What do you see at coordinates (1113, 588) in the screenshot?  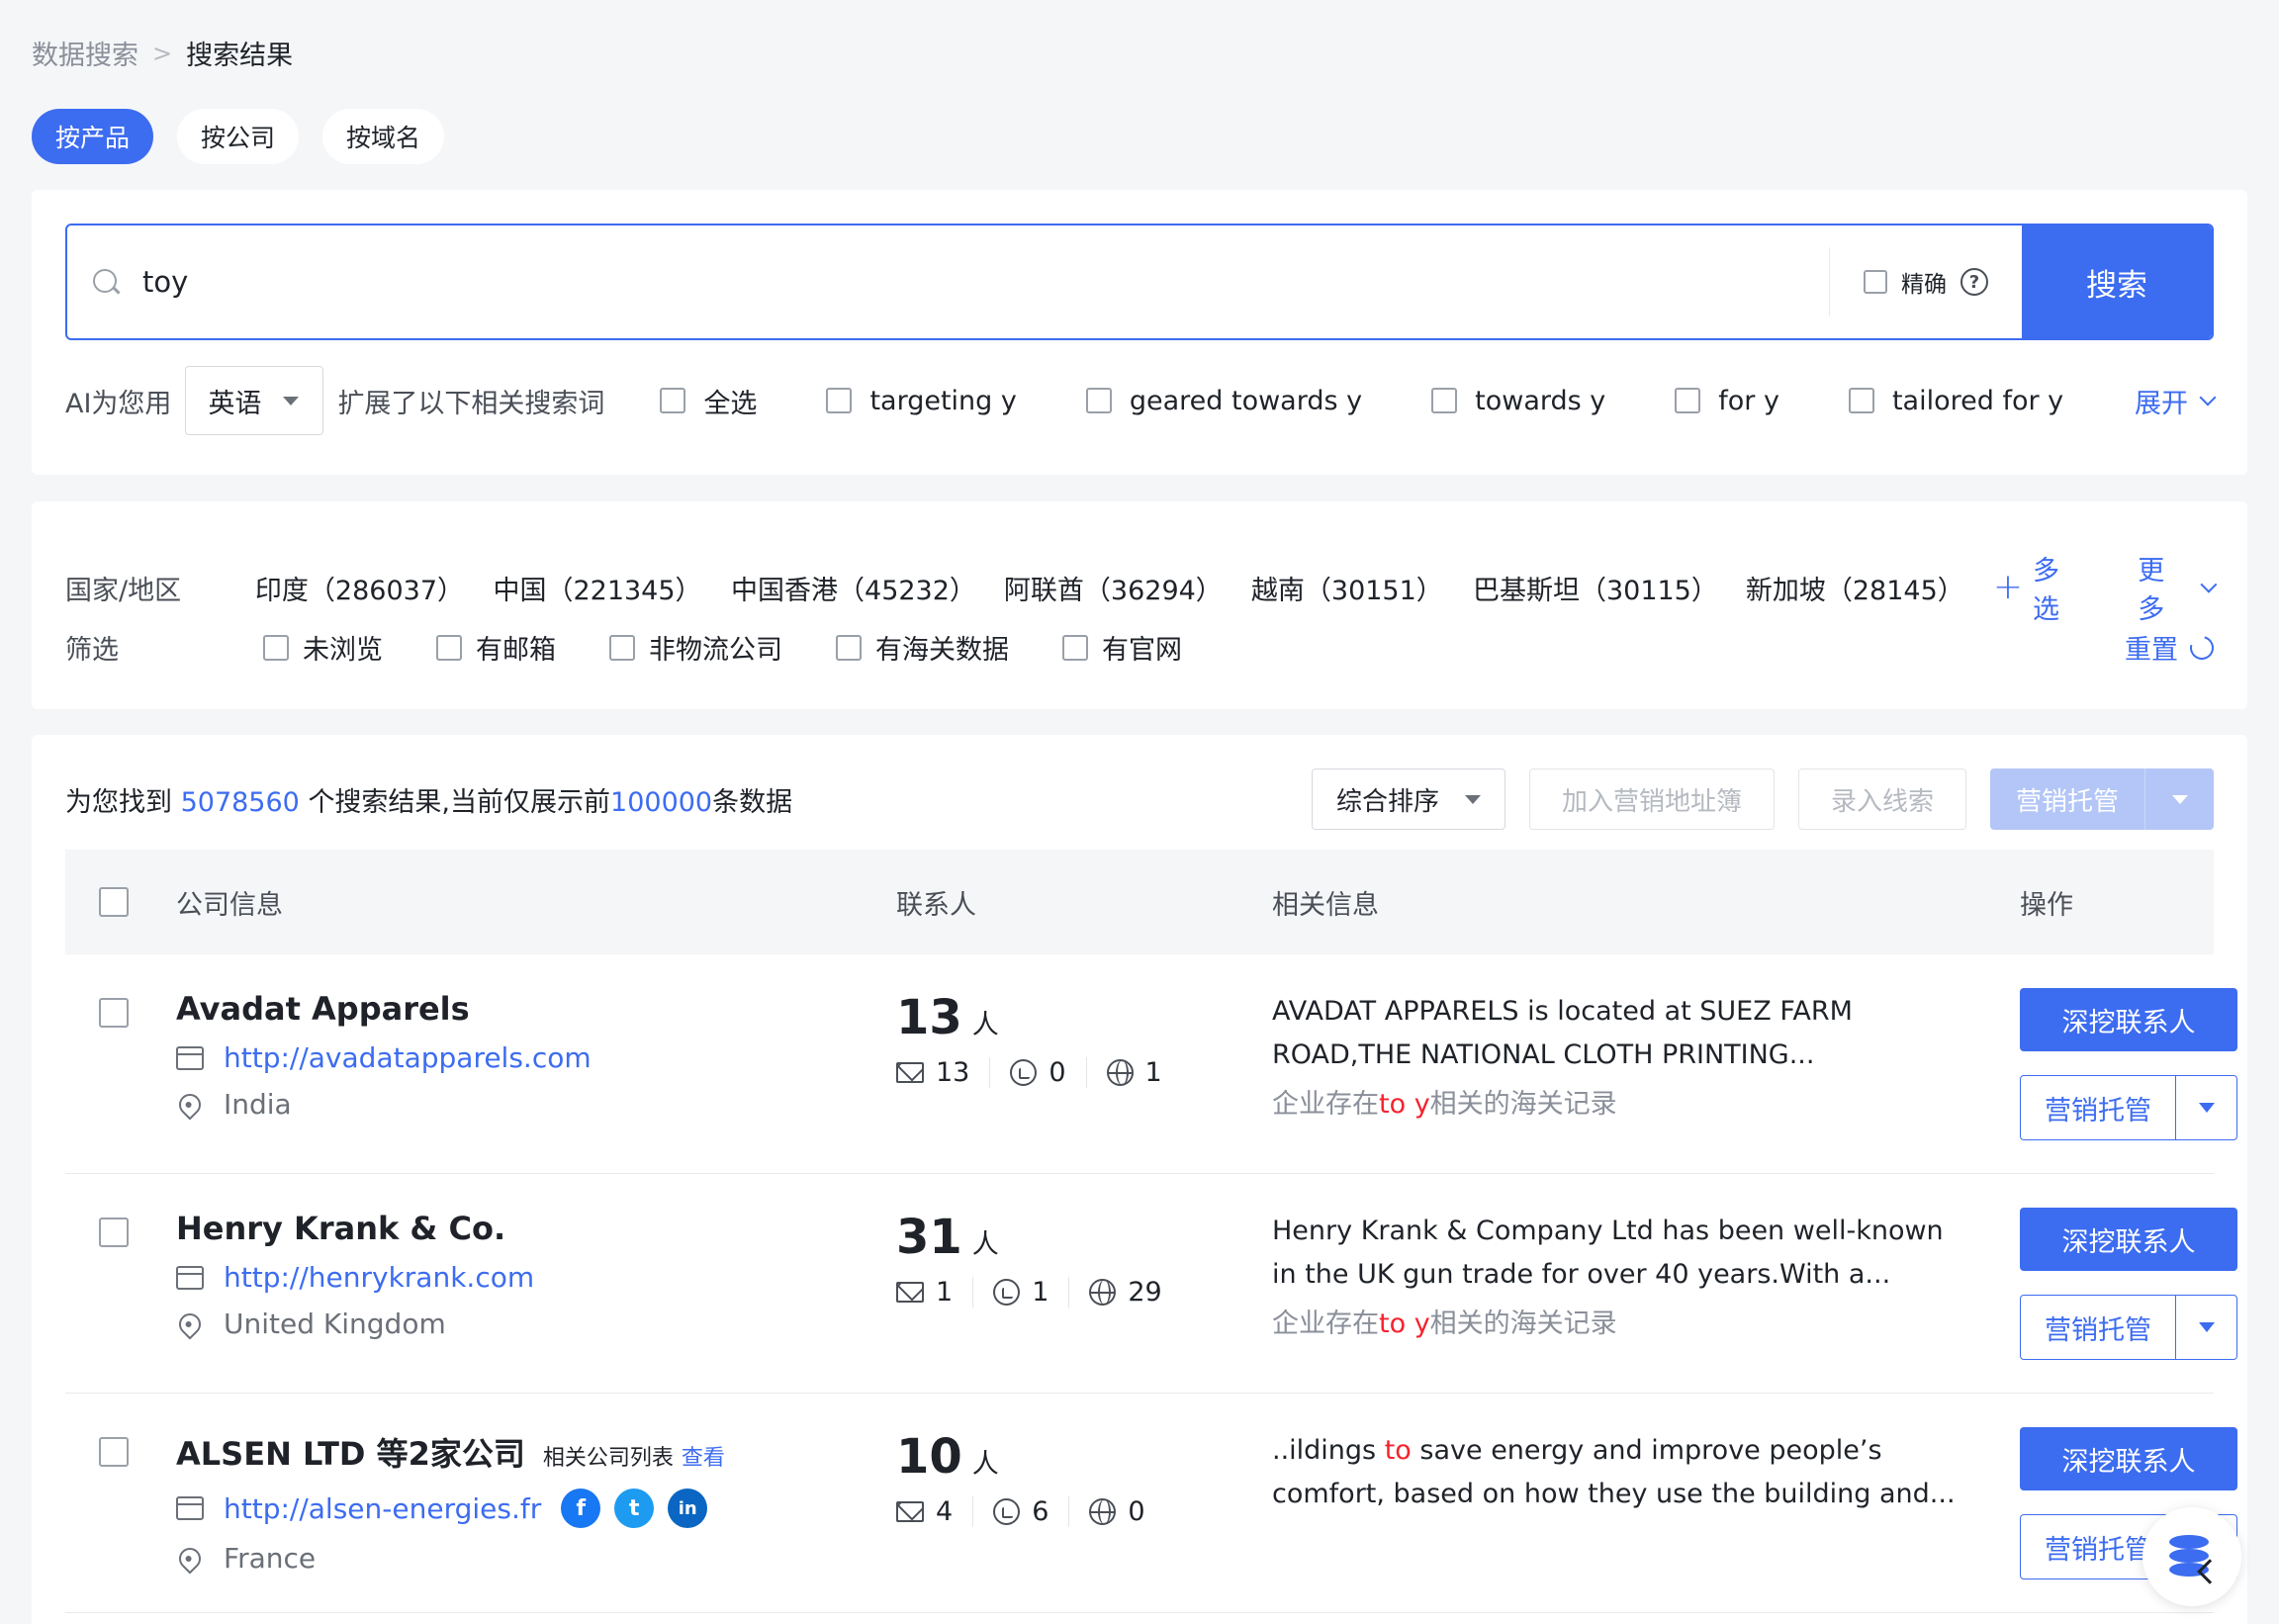 I see `region-item: 阿联酋（36294）` at bounding box center [1113, 588].